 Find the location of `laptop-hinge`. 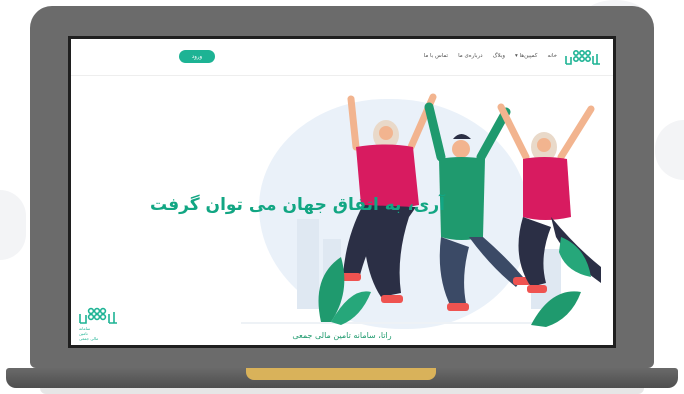

laptop-hinge is located at coordinates (341, 374).